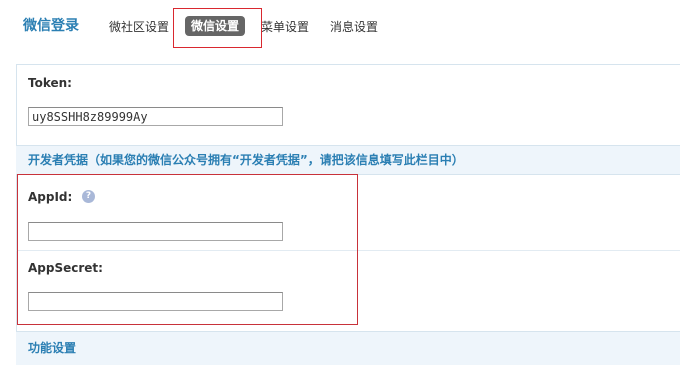  Describe the element at coordinates (215, 26) in the screenshot. I see `tab-wechat-settings: 微信设置` at that location.